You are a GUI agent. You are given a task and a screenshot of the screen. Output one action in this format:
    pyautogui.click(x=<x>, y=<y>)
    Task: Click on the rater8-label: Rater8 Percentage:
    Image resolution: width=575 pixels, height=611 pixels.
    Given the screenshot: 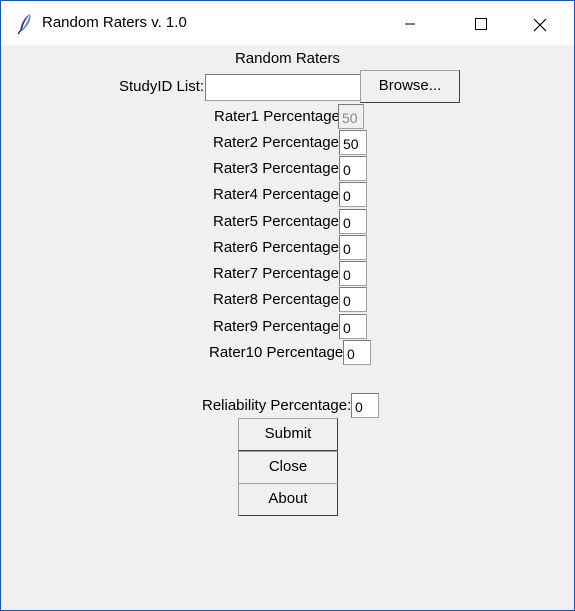 What is the action you would take?
    pyautogui.click(x=278, y=299)
    